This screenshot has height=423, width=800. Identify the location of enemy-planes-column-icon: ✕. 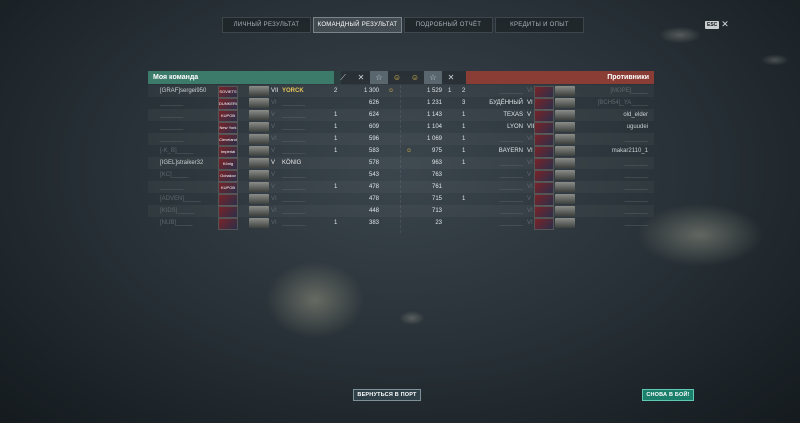
(451, 77).